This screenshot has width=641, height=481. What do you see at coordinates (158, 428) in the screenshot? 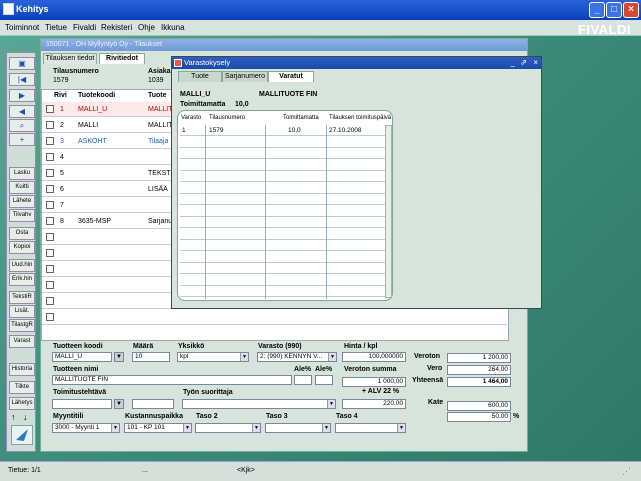
I see `costcenter-select: 101 - KP 101 ▼` at bounding box center [158, 428].